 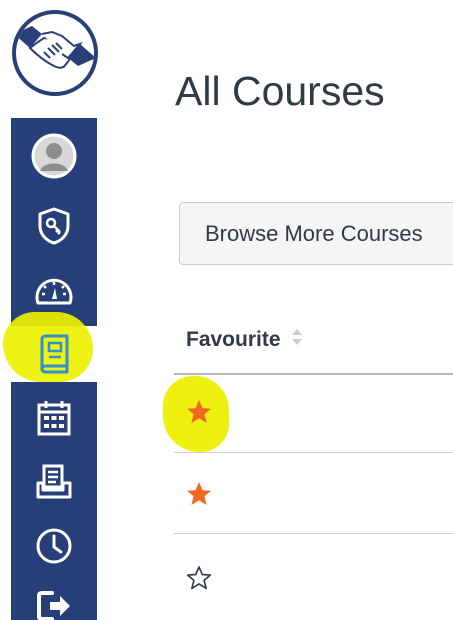 I want to click on column-header-favourite: Favourite, so click(x=244, y=340).